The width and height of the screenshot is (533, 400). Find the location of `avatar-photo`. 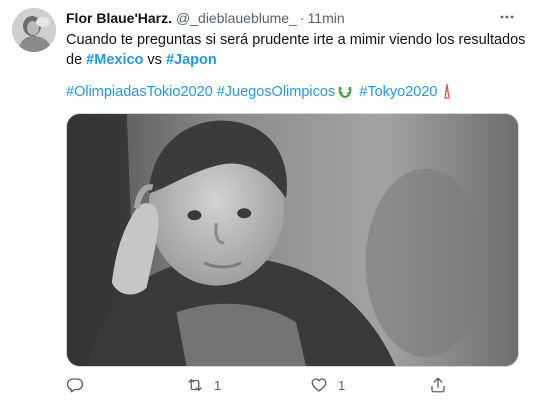

avatar-photo is located at coordinates (34, 30).